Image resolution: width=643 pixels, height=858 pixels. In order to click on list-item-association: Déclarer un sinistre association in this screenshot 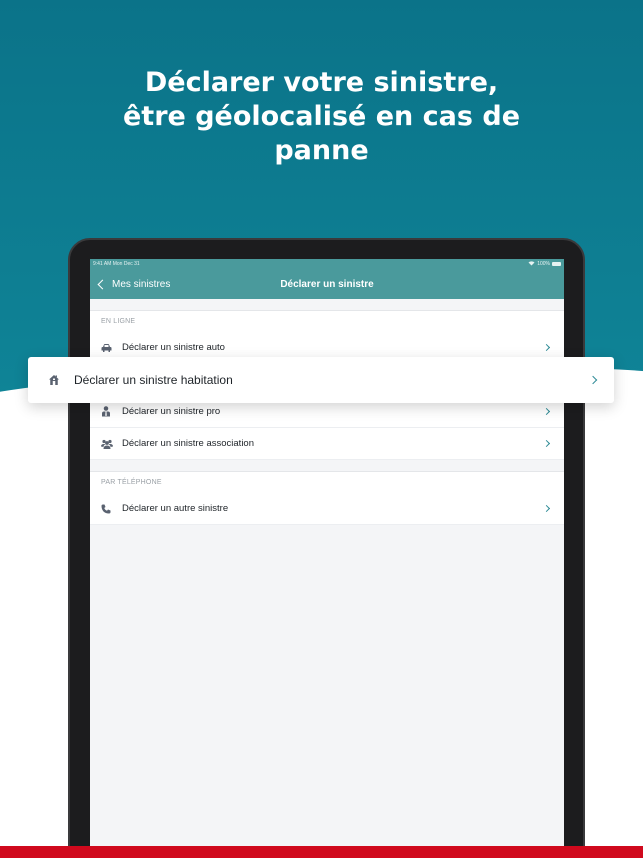, I will do `click(327, 444)`.